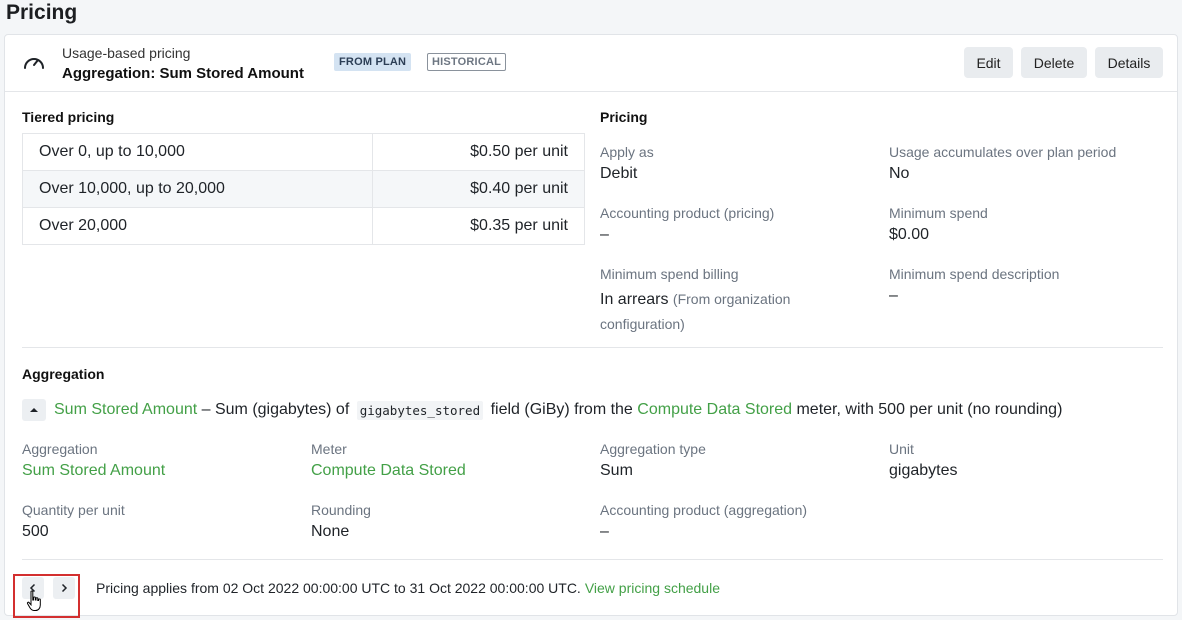 This screenshot has width=1182, height=620. I want to click on meter-label: Meter, so click(329, 449).